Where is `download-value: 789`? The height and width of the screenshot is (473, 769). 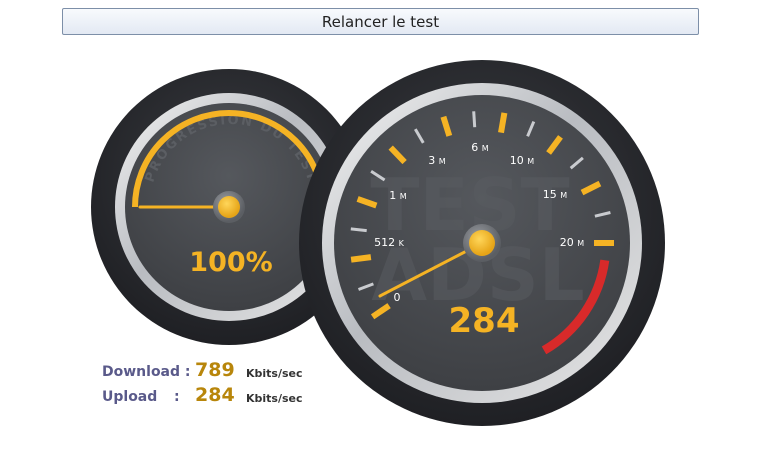 download-value: 789 is located at coordinates (215, 370).